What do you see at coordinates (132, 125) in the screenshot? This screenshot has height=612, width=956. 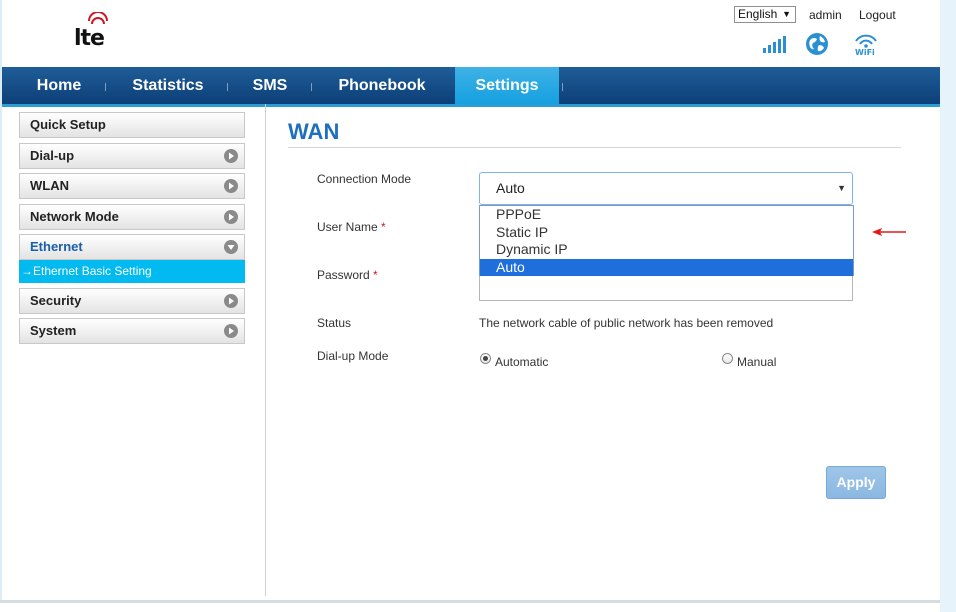 I see `sidebar-item-quick-setup: Quick Setup` at bounding box center [132, 125].